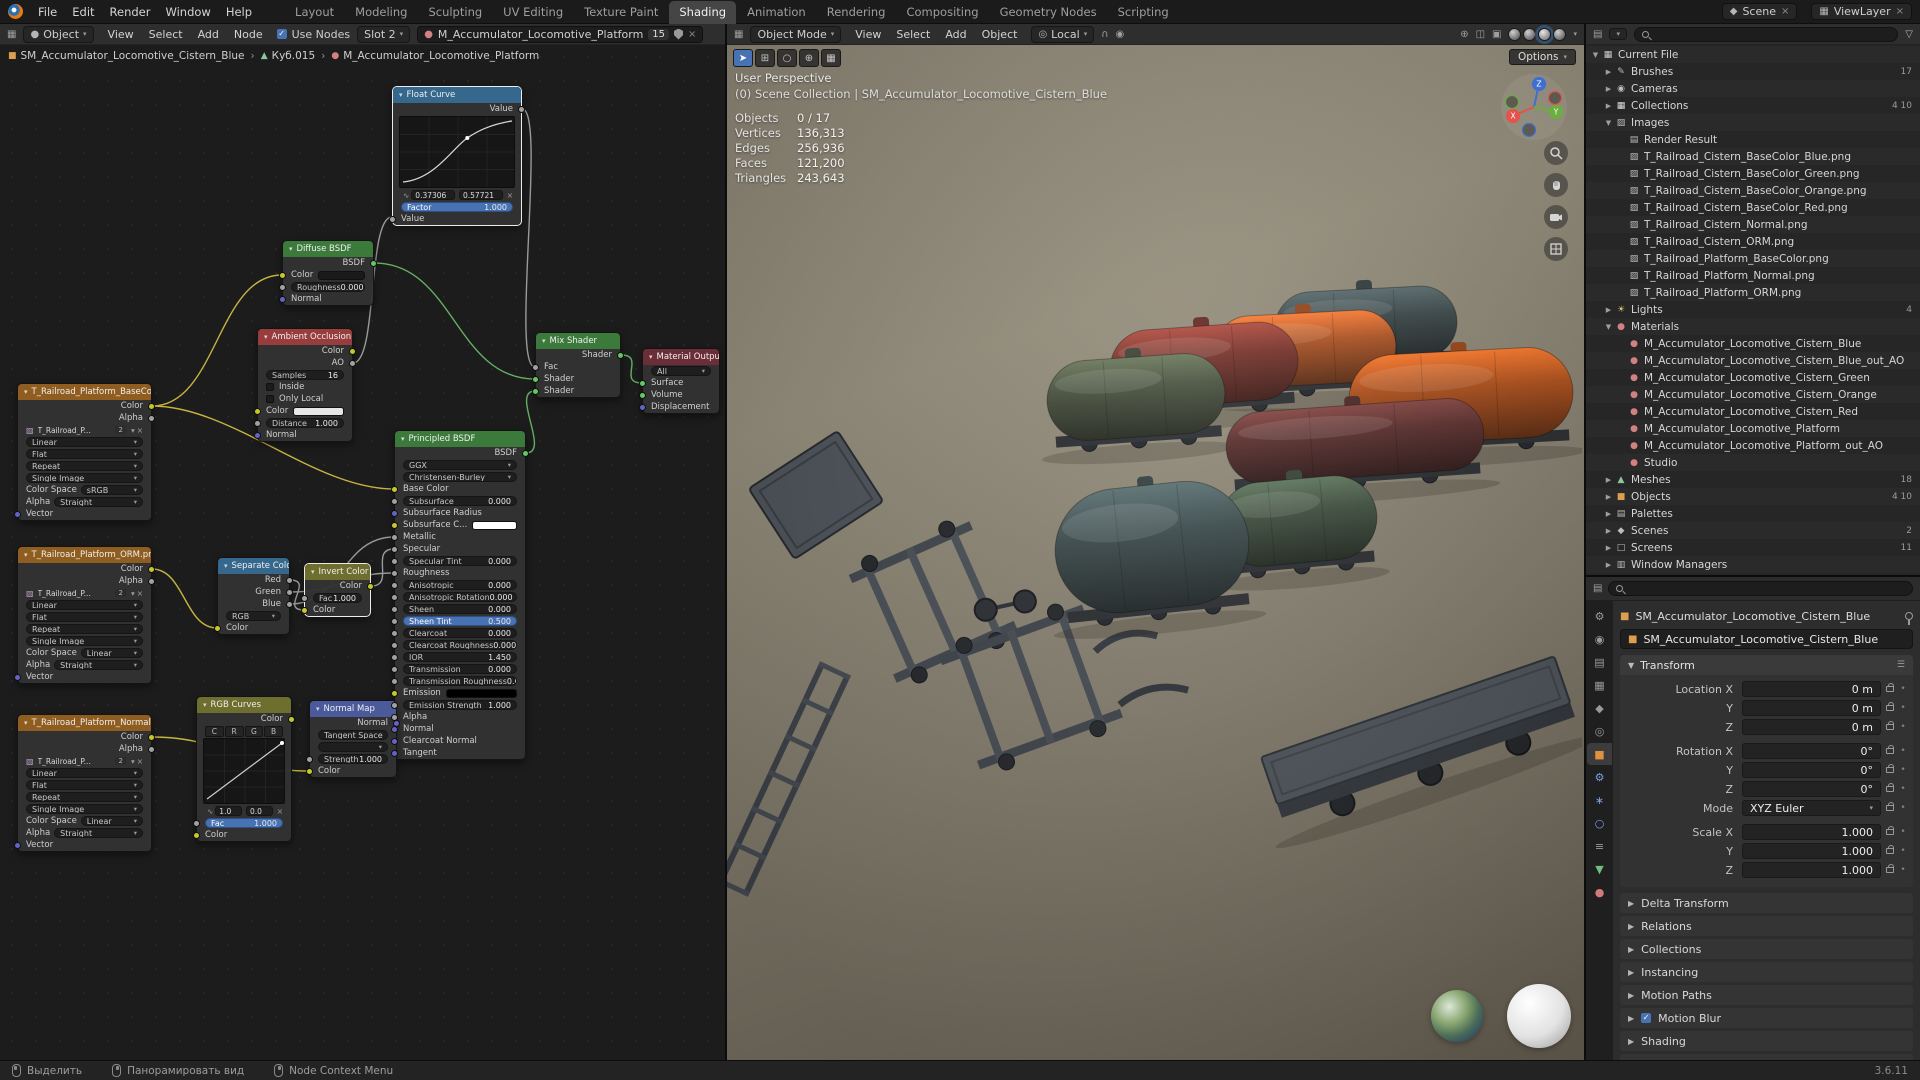 The width and height of the screenshot is (1920, 1080). I want to click on value-field: 0 m, so click(1811, 689).